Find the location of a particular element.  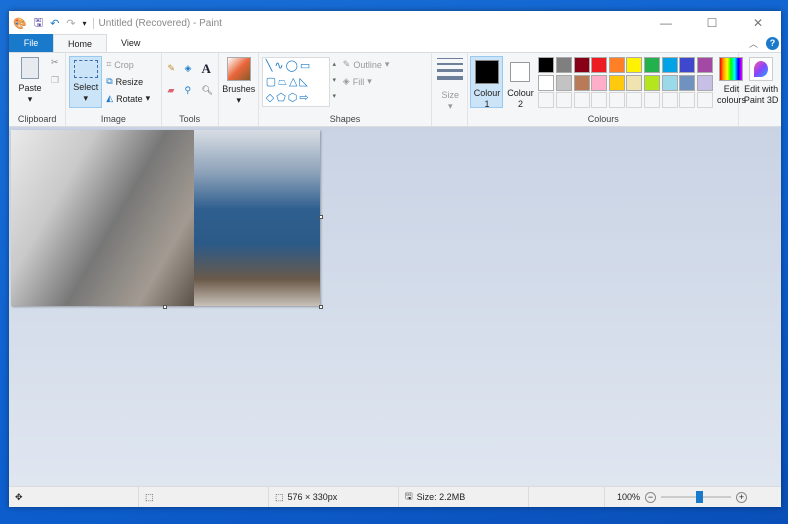

tools-group: ✎ ◈ A ▰ ⚲ 🔍︎ Tools is located at coordinates (190, 89).